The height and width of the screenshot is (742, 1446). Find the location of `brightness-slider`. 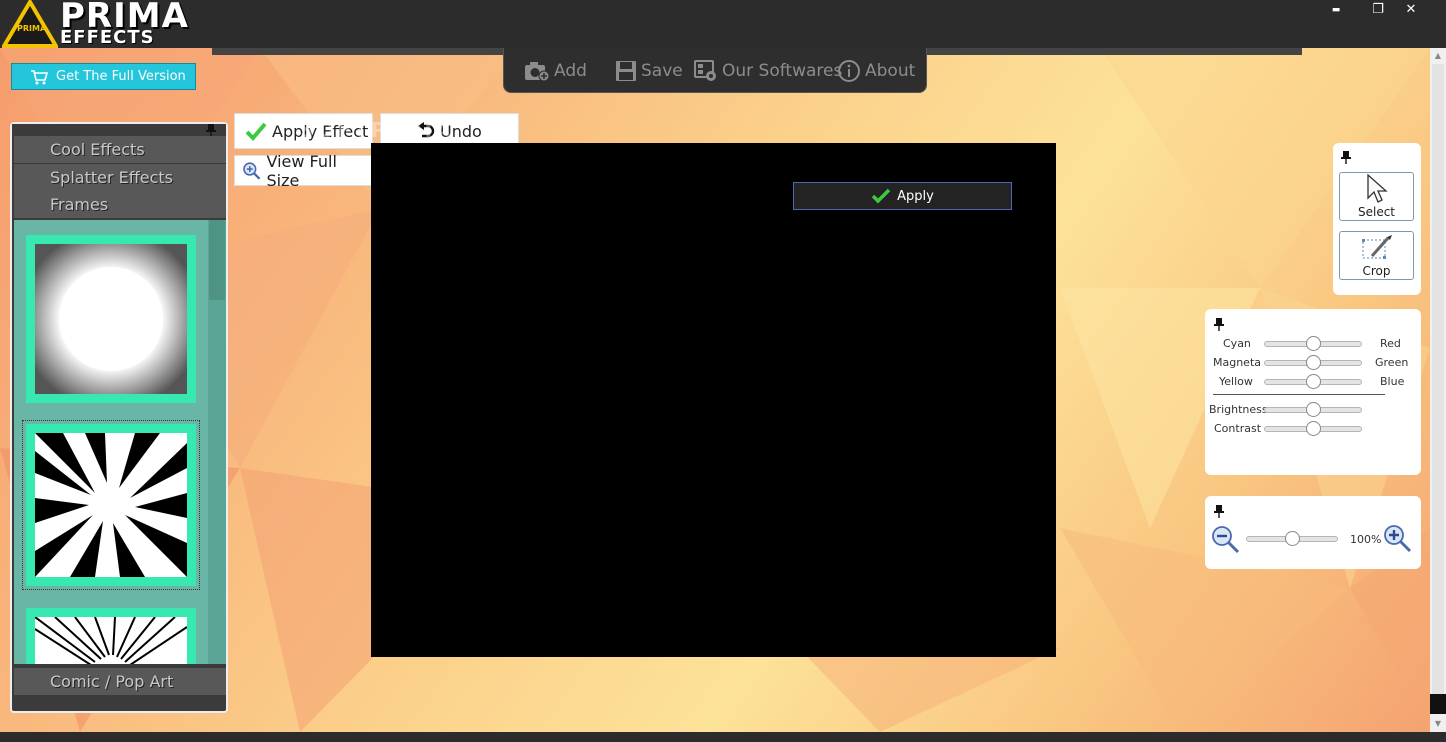

brightness-slider is located at coordinates (1313, 410).